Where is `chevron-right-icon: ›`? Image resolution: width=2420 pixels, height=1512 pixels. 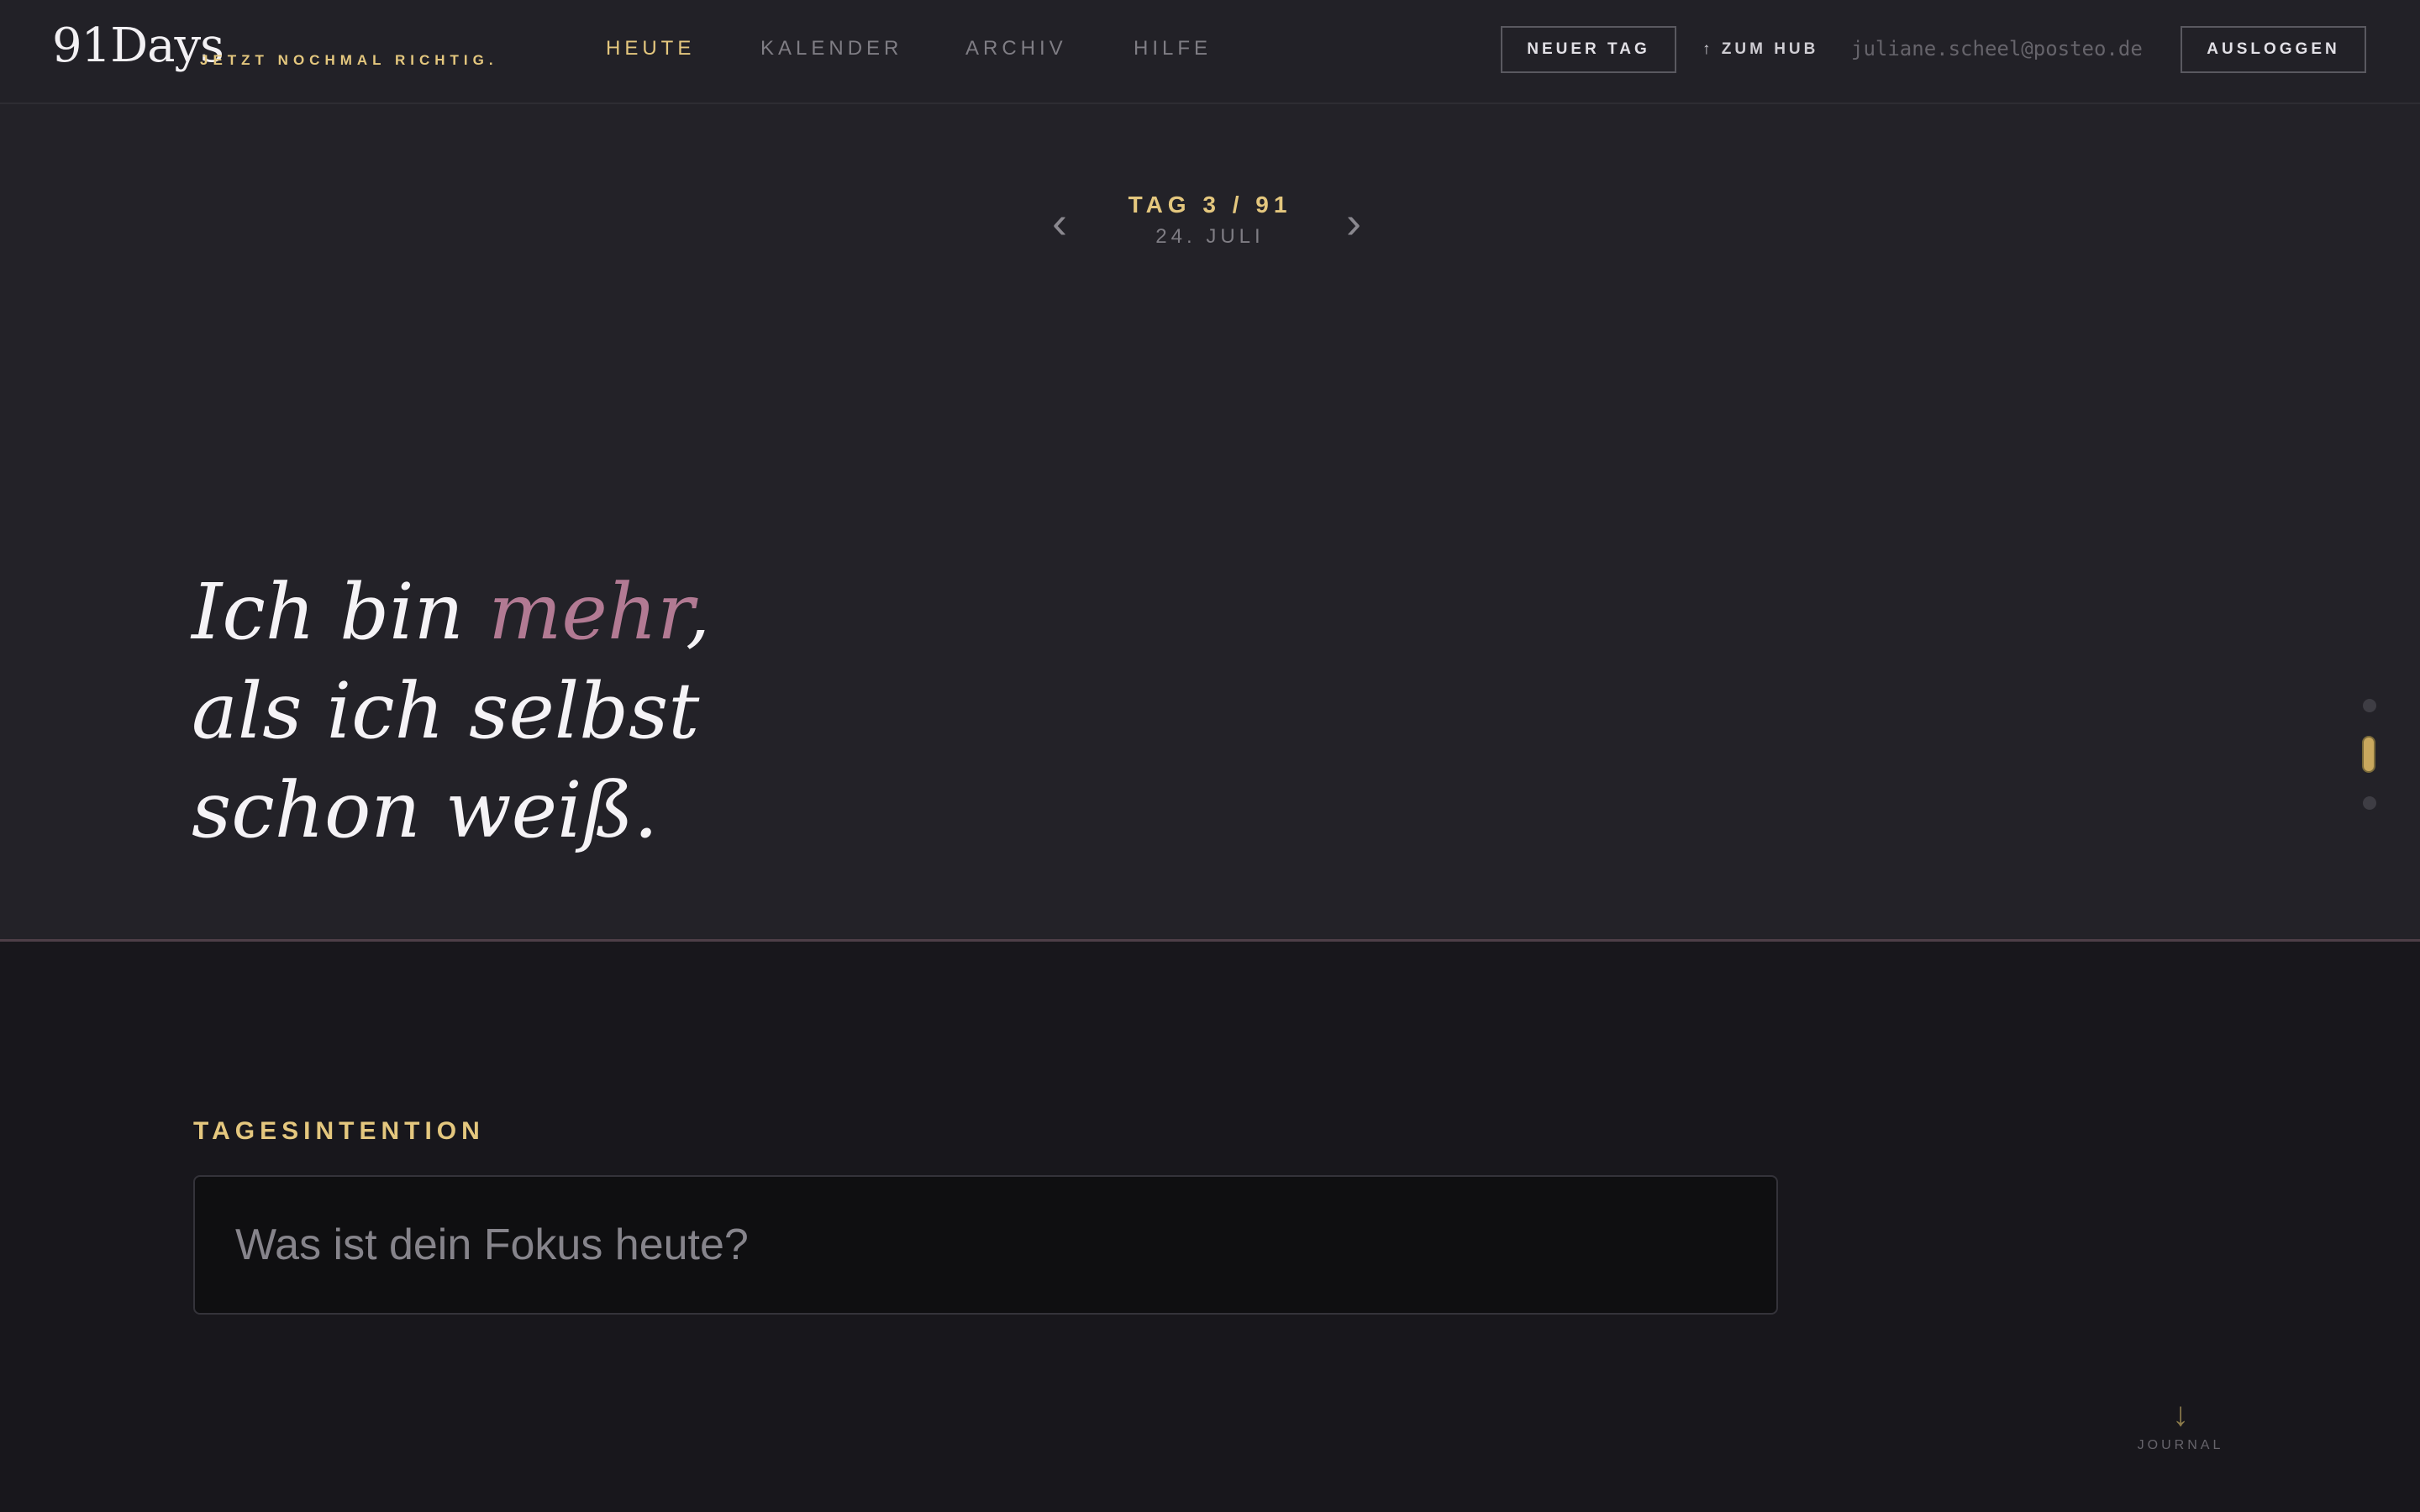
chevron-right-icon: › is located at coordinates (1353, 222).